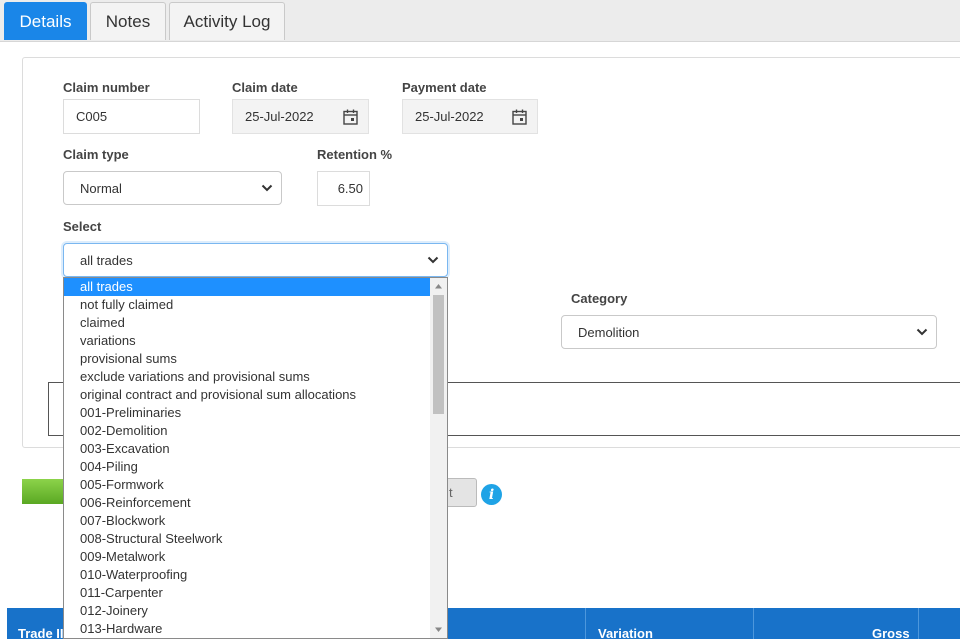 The width and height of the screenshot is (960, 641). What do you see at coordinates (172, 188) in the screenshot?
I see `claim-type-select: Normal` at bounding box center [172, 188].